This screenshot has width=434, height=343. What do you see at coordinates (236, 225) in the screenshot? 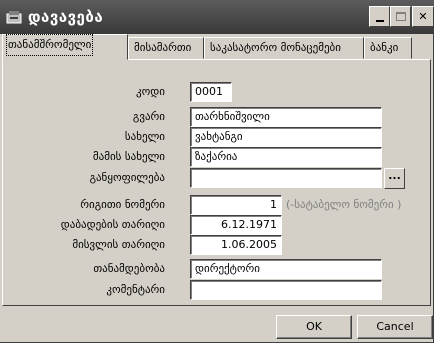
I see `birth-date-field: 6.12.1971` at bounding box center [236, 225].